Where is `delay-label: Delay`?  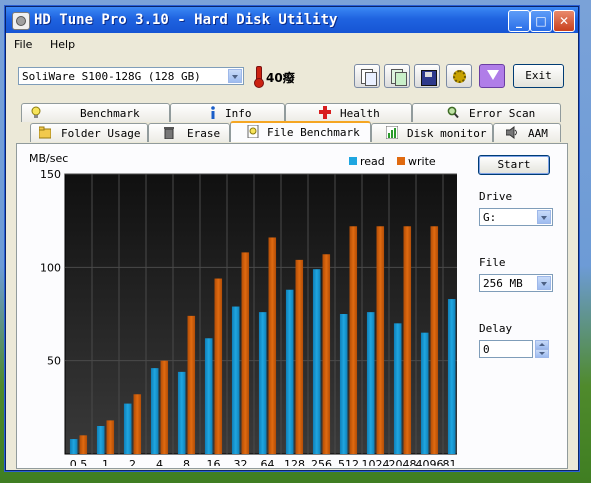 delay-label: Delay is located at coordinates (496, 328).